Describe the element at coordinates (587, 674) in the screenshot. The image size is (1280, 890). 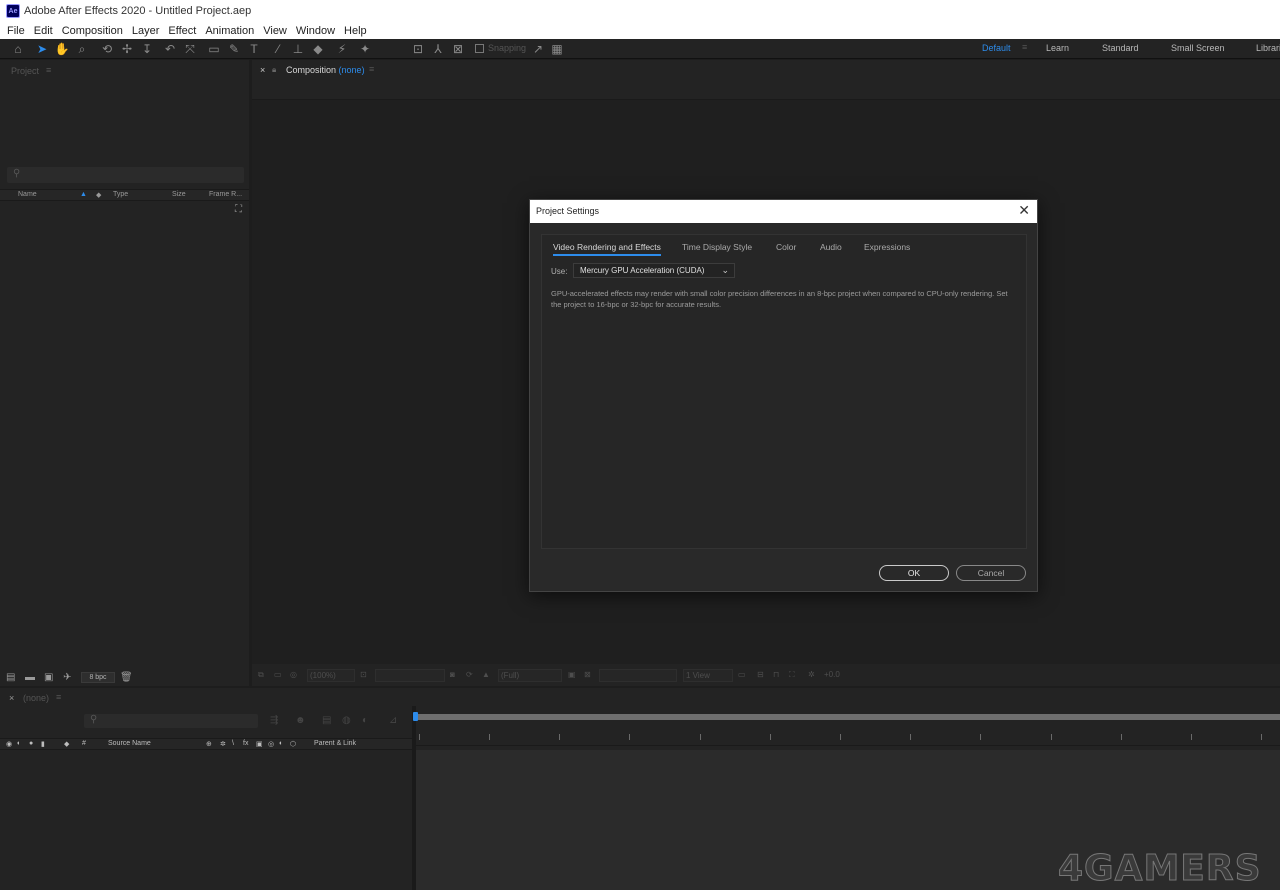
I see `transparency-grid-icon: ⊠` at that location.